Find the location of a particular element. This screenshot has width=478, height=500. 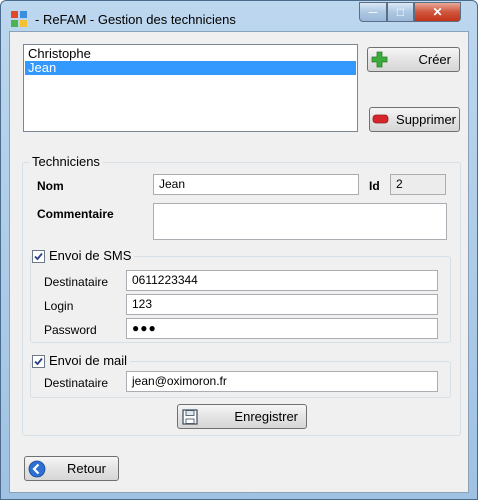

nom-field: Jean is located at coordinates (256, 184).